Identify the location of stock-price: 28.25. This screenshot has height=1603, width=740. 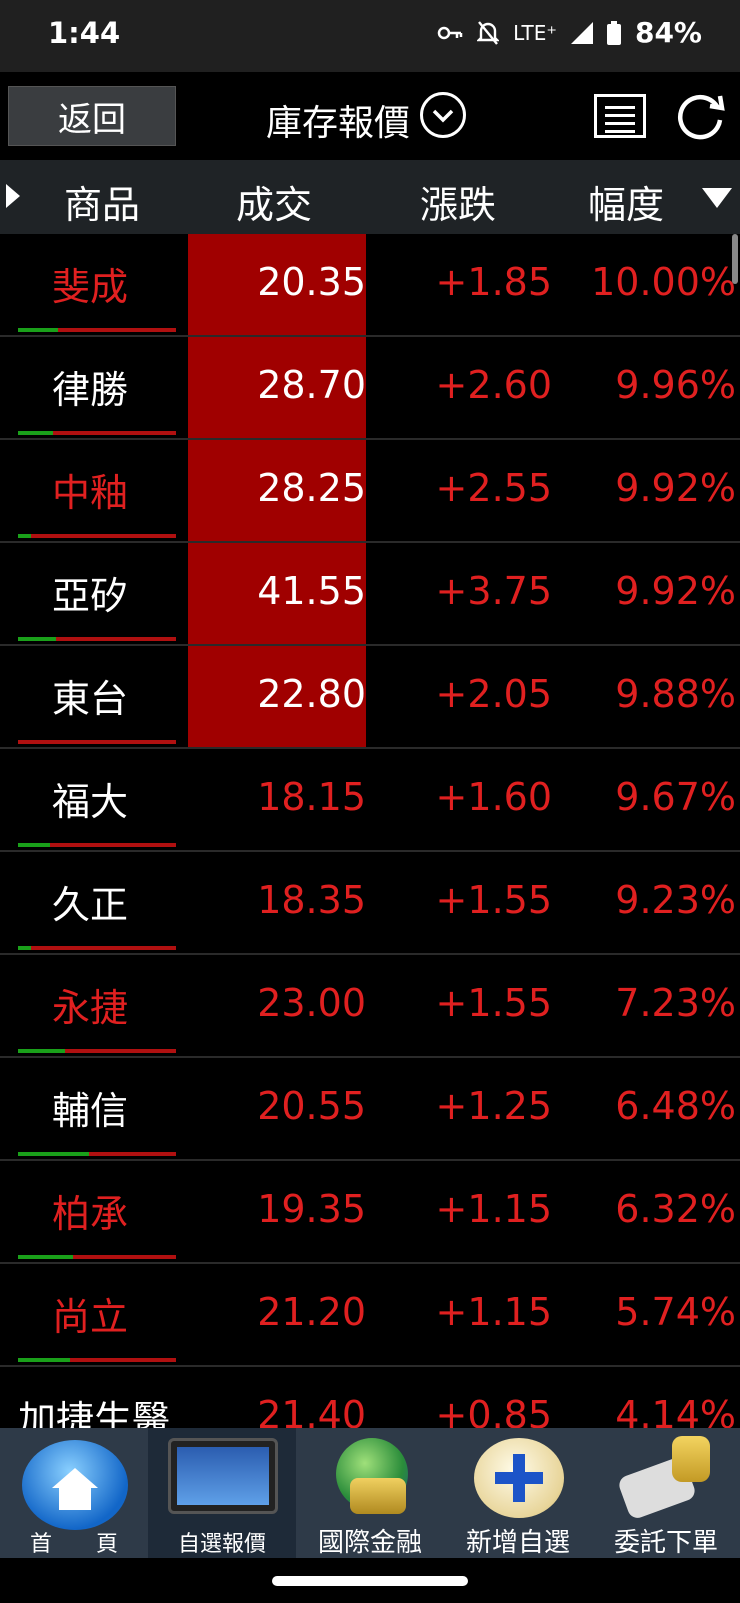
(311, 488).